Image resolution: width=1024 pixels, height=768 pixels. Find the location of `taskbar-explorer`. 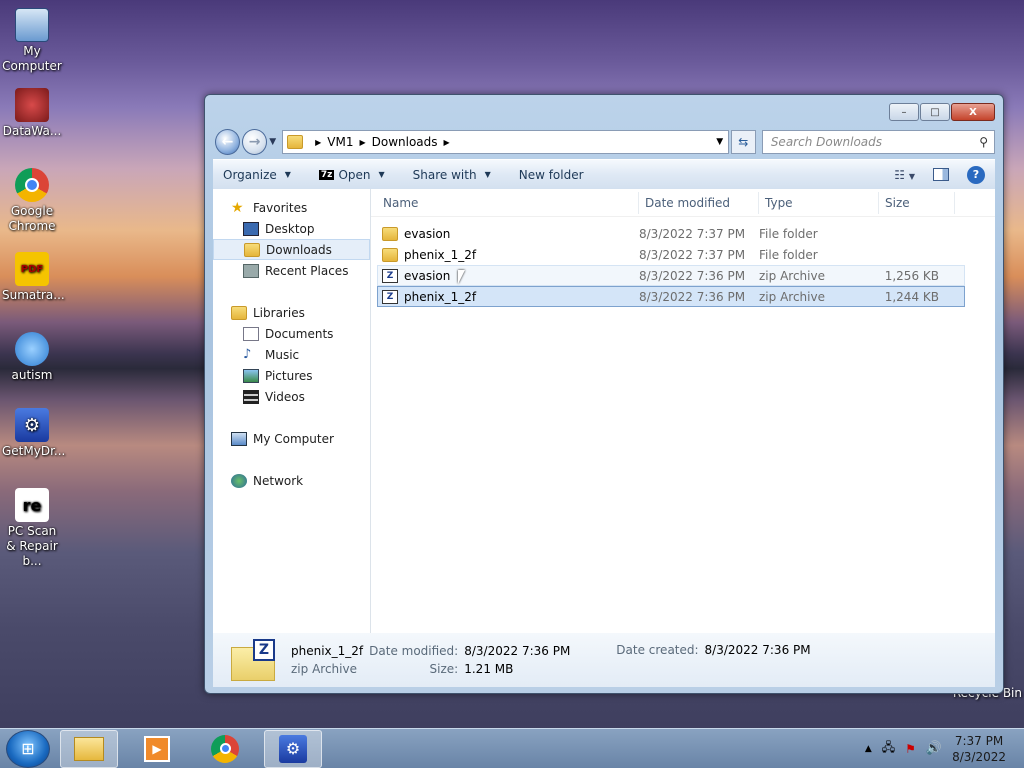

taskbar-explorer is located at coordinates (89, 748).